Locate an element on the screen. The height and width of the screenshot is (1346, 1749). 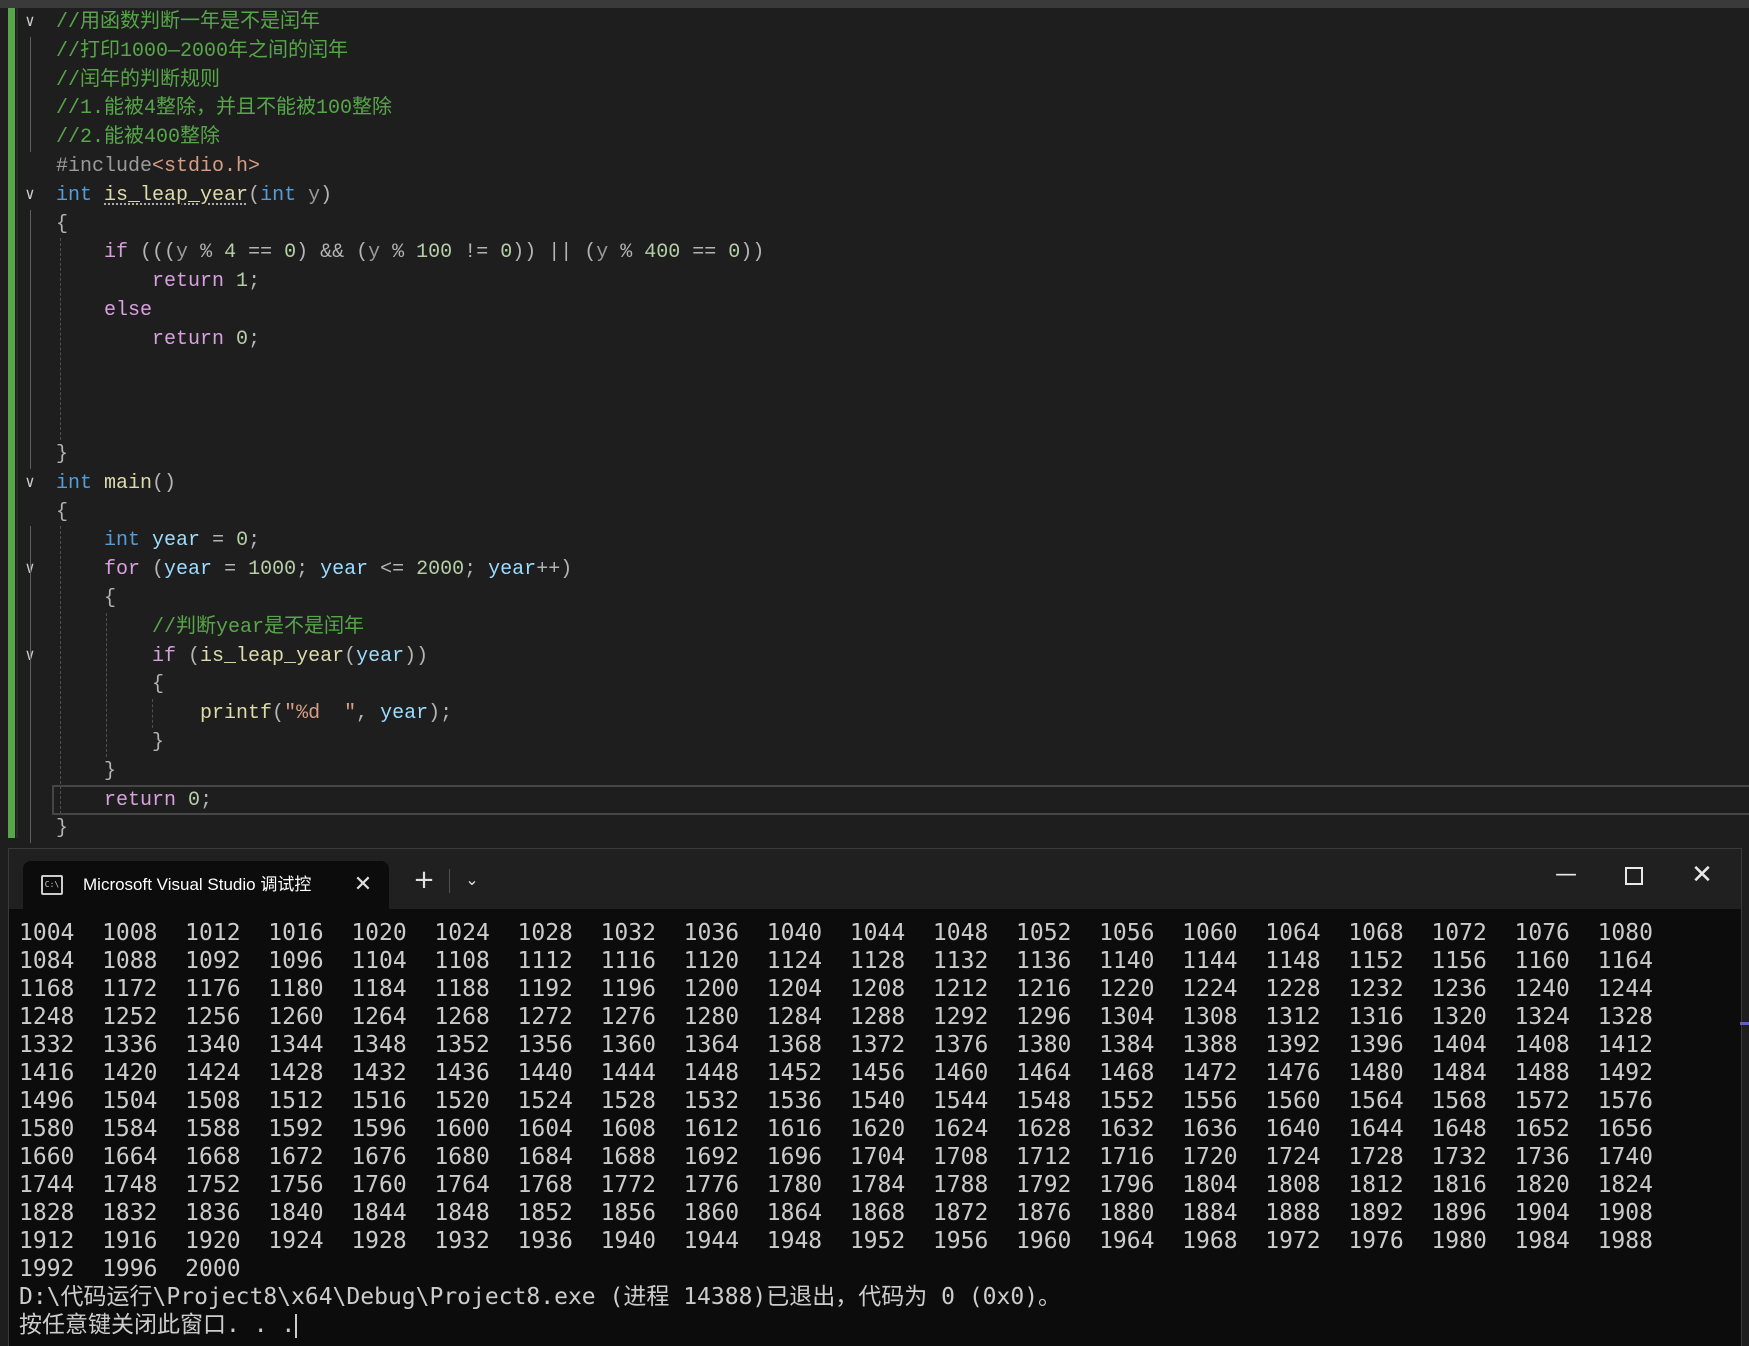
code-token: printf is located at coordinates (236, 714).